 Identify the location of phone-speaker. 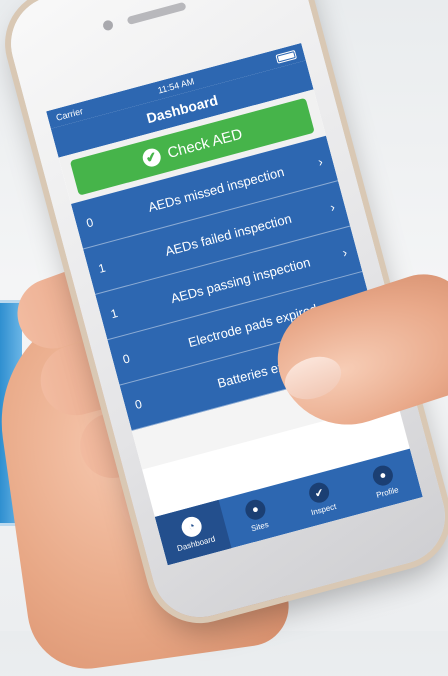
(156, 13).